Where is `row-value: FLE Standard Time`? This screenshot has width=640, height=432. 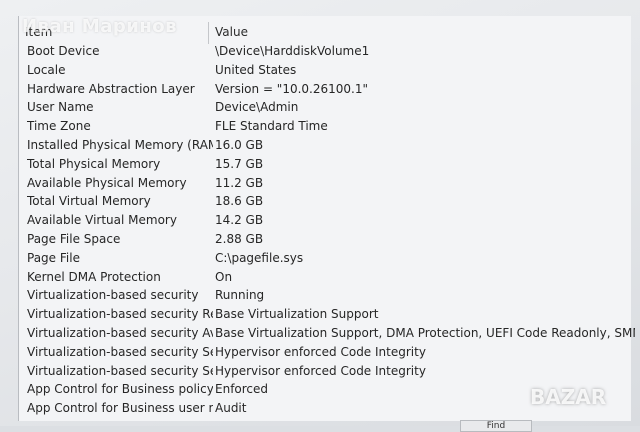 row-value: FLE Standard Time is located at coordinates (271, 126).